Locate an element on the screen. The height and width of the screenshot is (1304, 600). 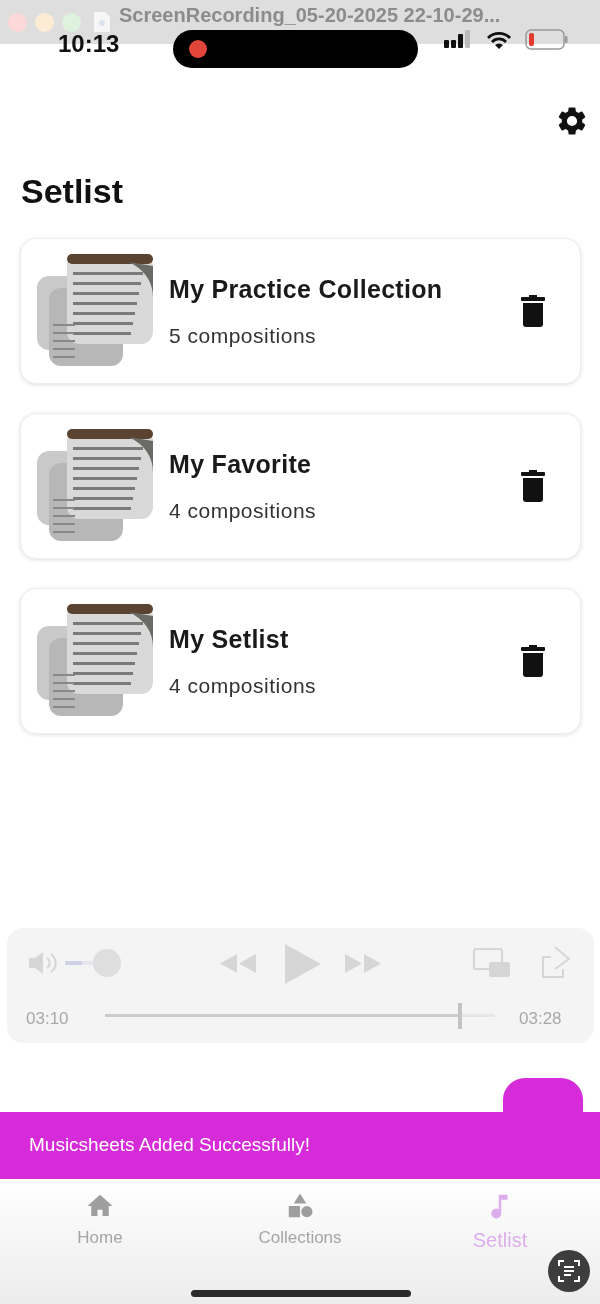
wifi-icon is located at coordinates (499, 39).